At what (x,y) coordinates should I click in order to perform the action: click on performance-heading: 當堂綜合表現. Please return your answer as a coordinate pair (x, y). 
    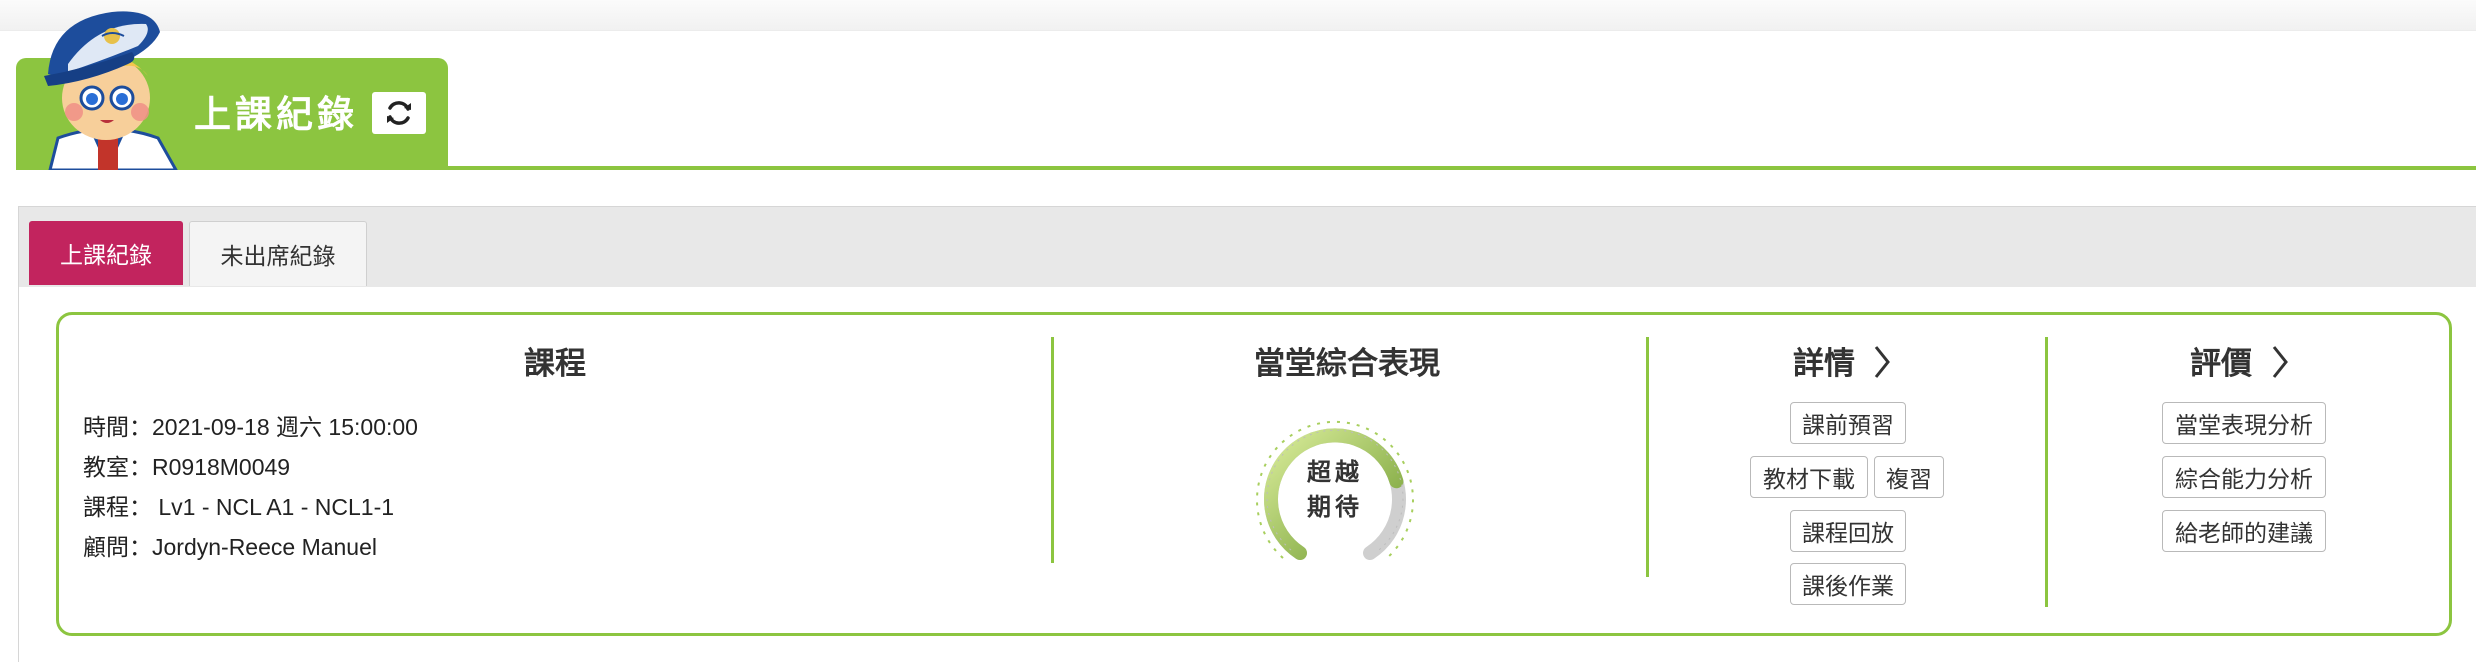
    Looking at the image, I should click on (1347, 364).